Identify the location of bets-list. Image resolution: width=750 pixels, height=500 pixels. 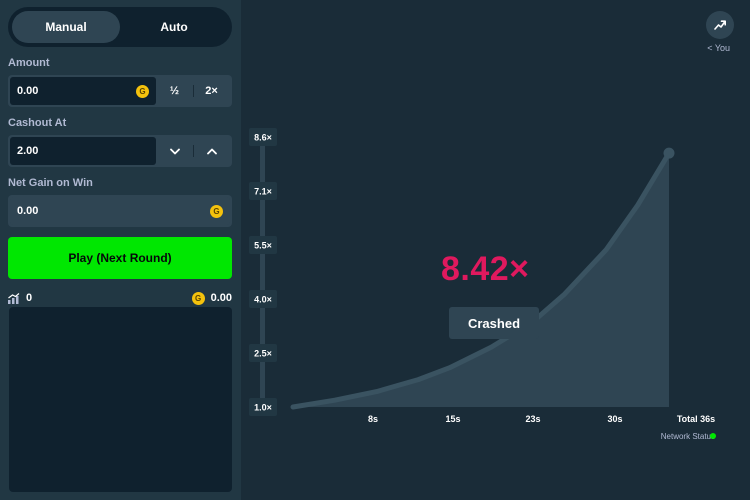
(120, 399).